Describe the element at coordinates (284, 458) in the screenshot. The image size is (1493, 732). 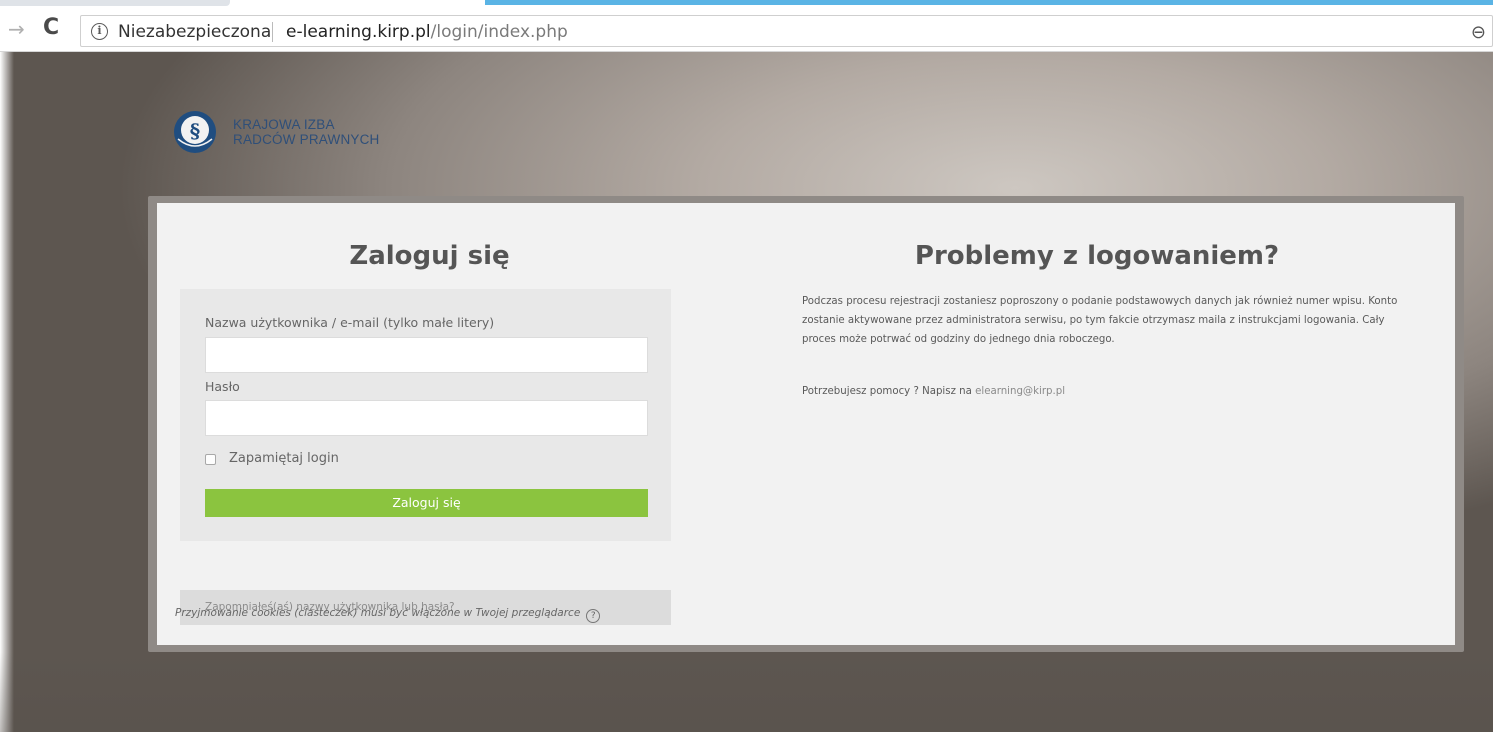
I see `remember-label: Zapamiętaj login` at that location.